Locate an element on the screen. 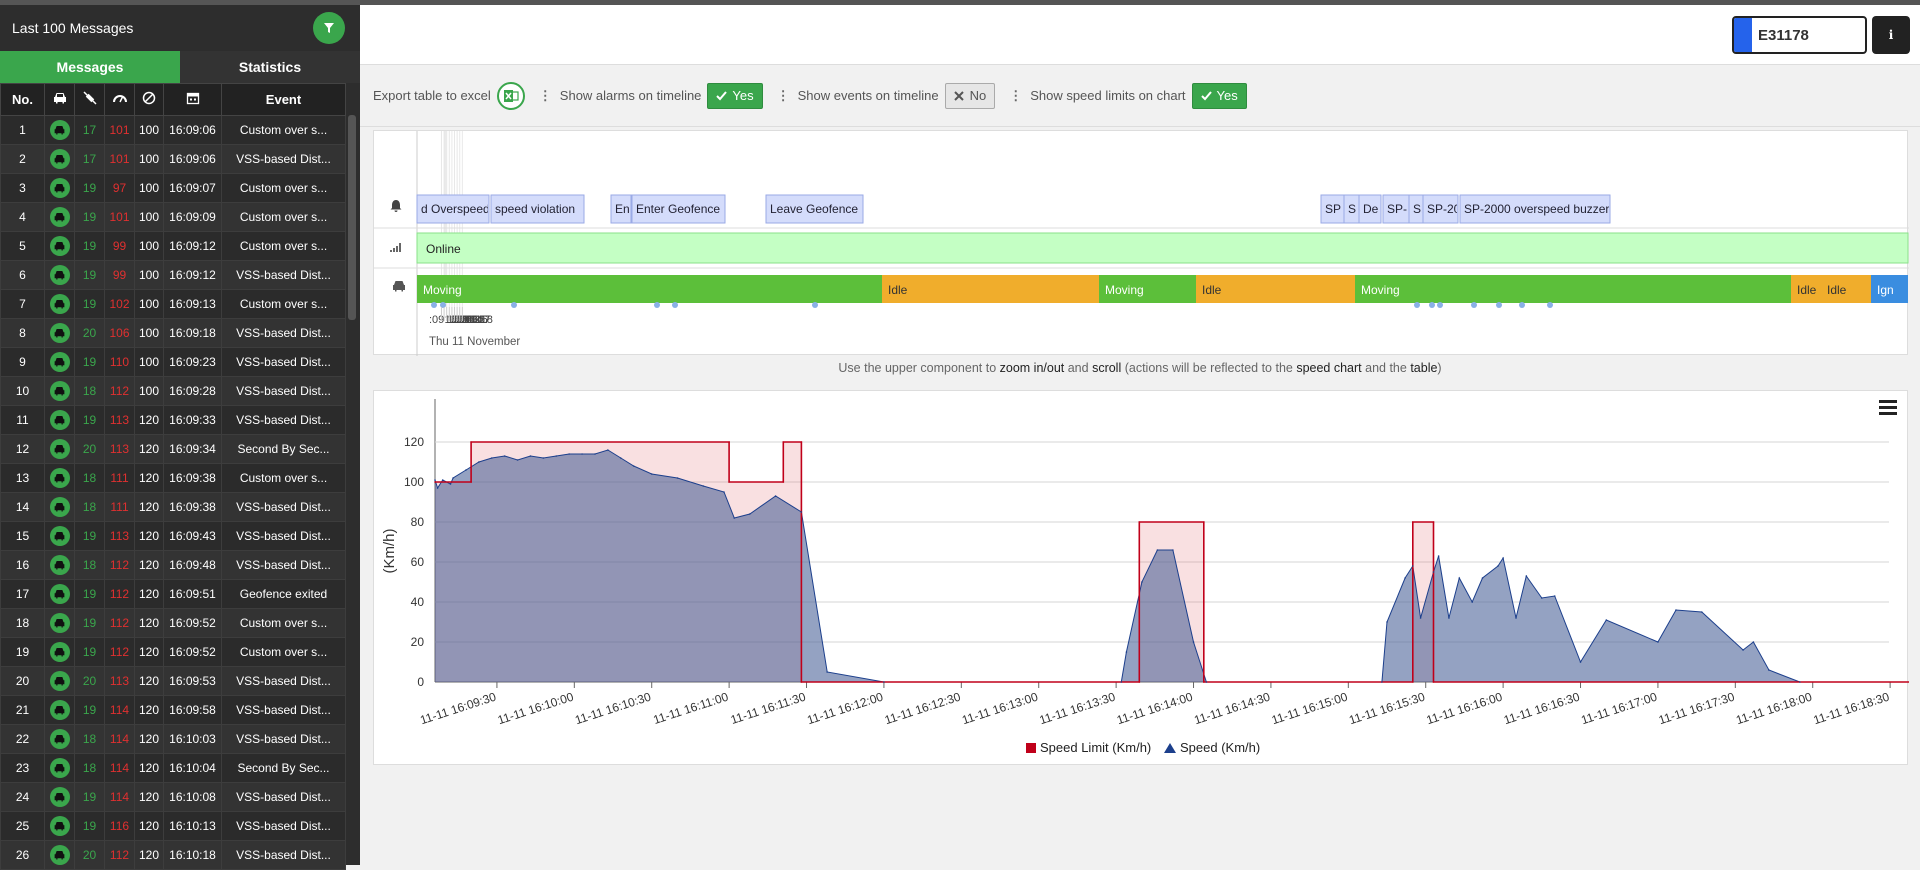  tab-statistics: Statistics is located at coordinates (270, 67).